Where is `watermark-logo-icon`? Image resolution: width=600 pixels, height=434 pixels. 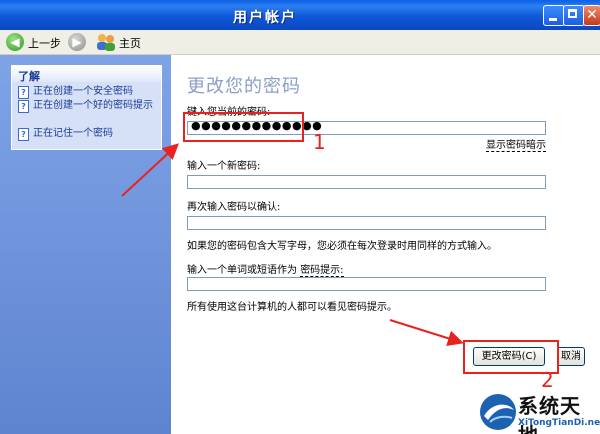
watermark-logo-icon is located at coordinates (498, 412).